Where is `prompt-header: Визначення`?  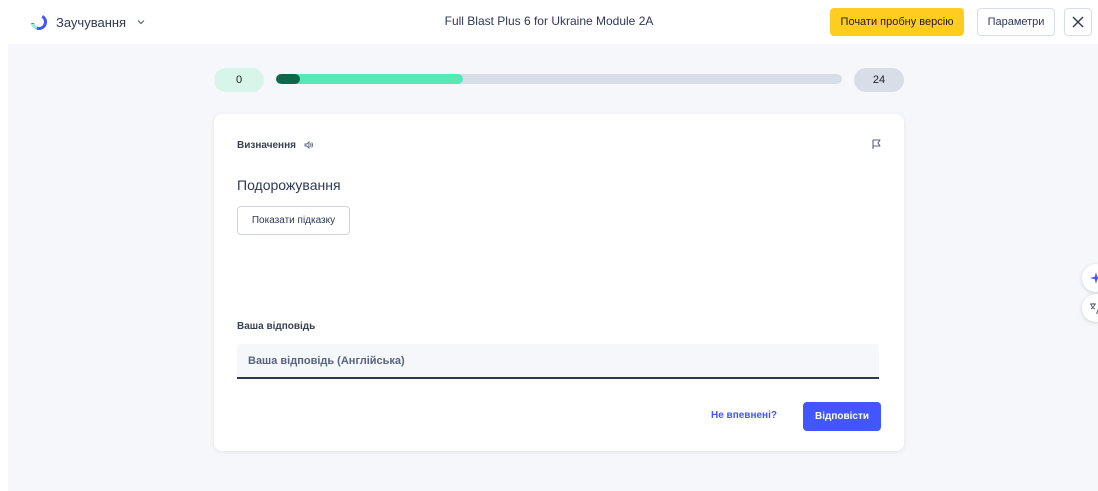 prompt-header: Визначення is located at coordinates (275, 145).